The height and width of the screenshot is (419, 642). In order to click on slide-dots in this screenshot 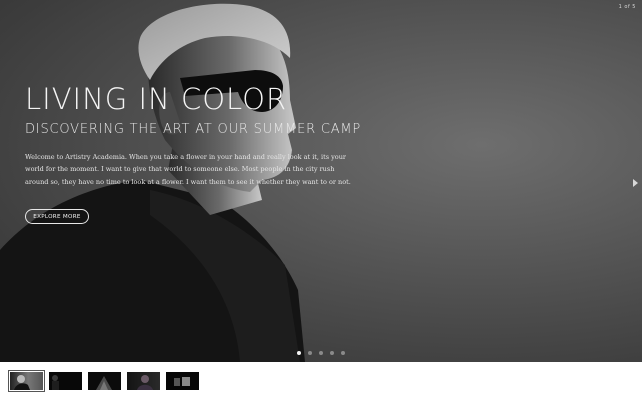, I will do `click(321, 353)`.